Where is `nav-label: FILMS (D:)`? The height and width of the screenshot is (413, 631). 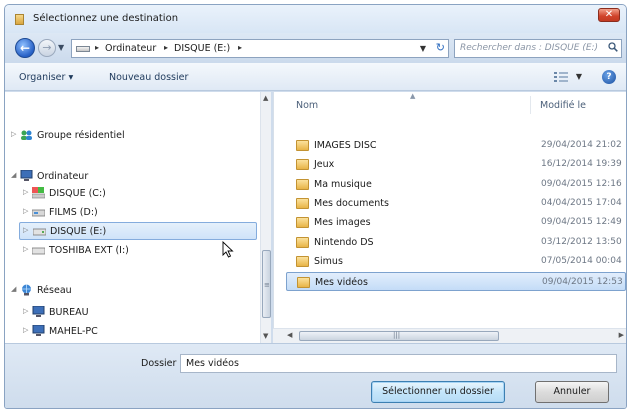 nav-label: FILMS (D:) is located at coordinates (73, 212).